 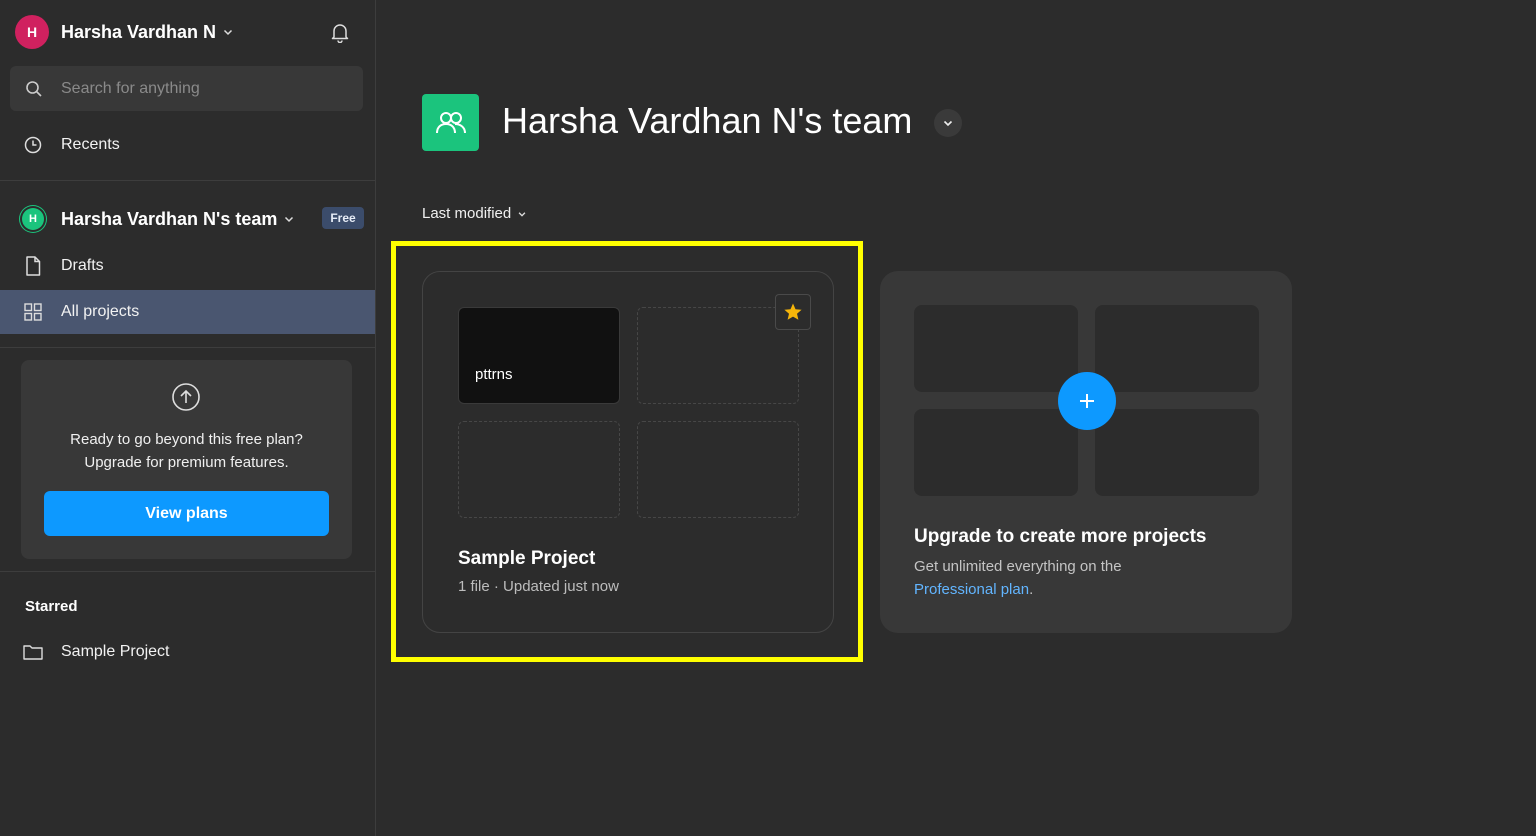 What do you see at coordinates (187, 266) in the screenshot?
I see `sidebar-item-drafts: Drafts` at bounding box center [187, 266].